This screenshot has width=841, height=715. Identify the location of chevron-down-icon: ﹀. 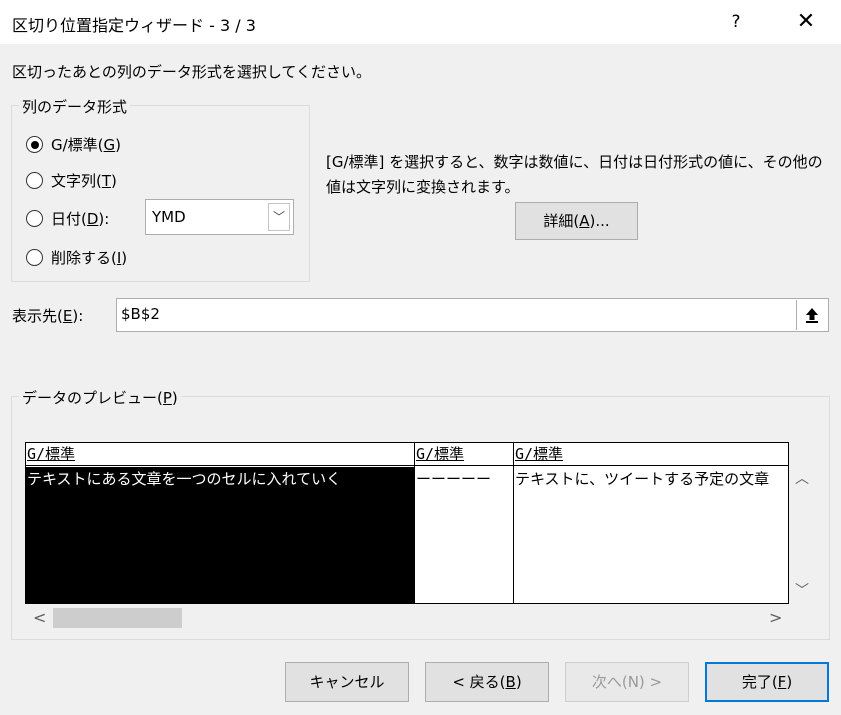
(279, 217).